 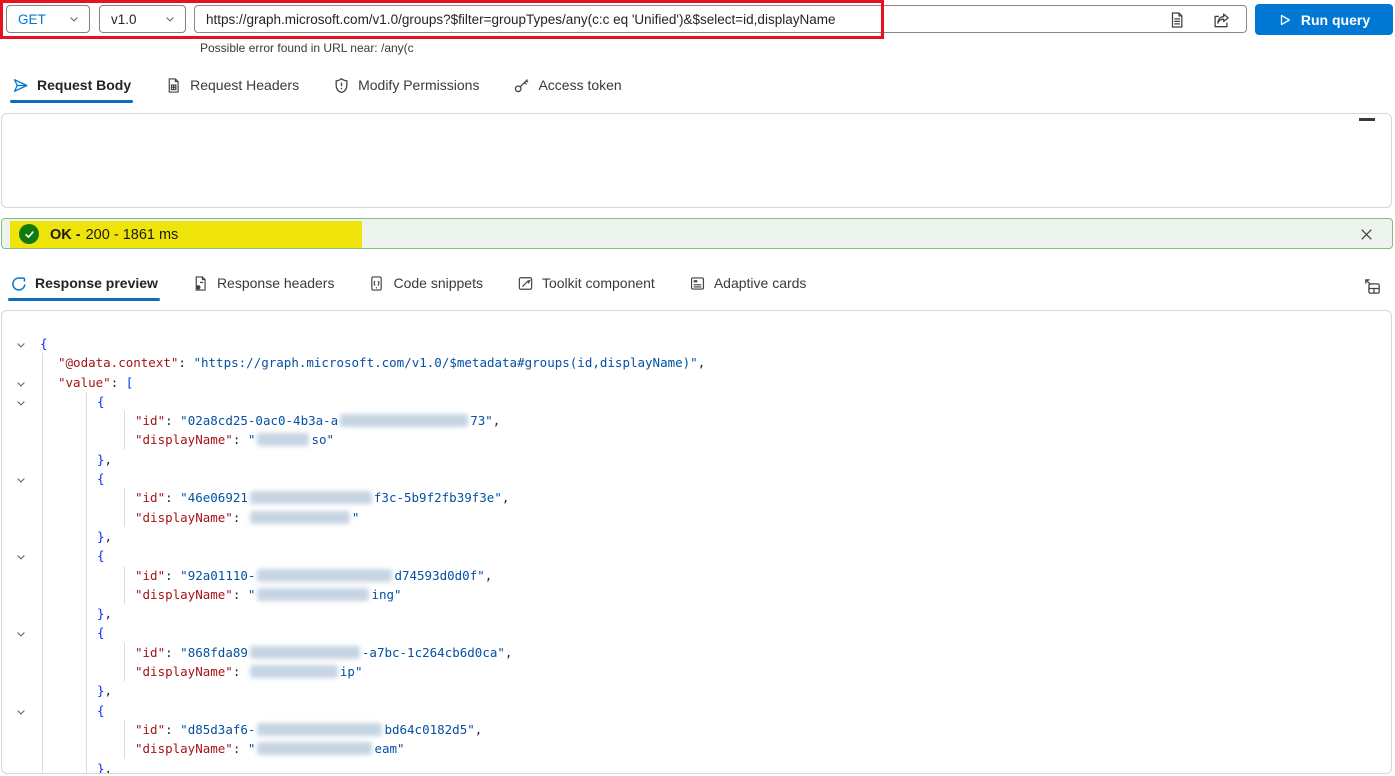 I want to click on request-tab-modify-permissions: Modify Permissions, so click(x=406, y=85).